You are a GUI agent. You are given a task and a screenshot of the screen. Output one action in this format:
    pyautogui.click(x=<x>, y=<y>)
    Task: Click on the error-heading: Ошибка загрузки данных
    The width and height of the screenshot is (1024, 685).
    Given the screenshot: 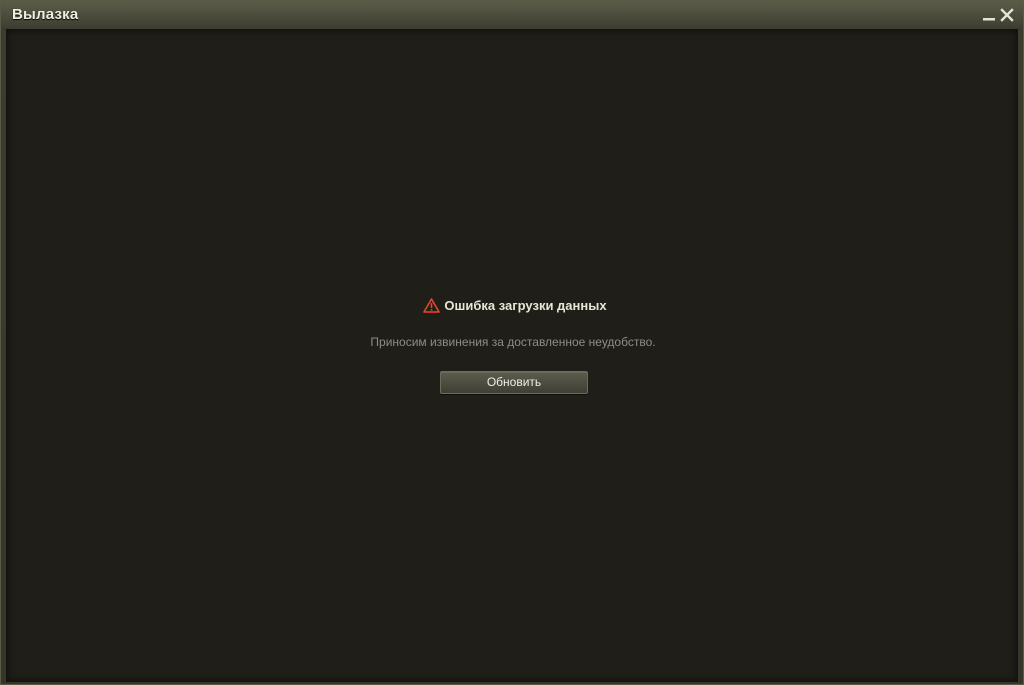 What is the action you would take?
    pyautogui.click(x=515, y=305)
    